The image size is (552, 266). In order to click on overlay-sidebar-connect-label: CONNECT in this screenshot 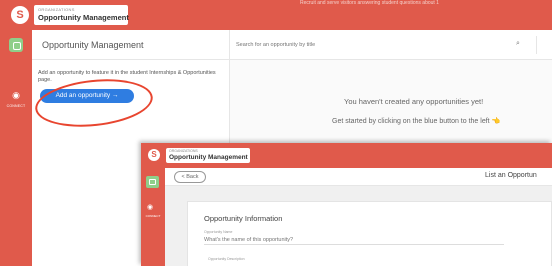, I will do `click(153, 216)`.